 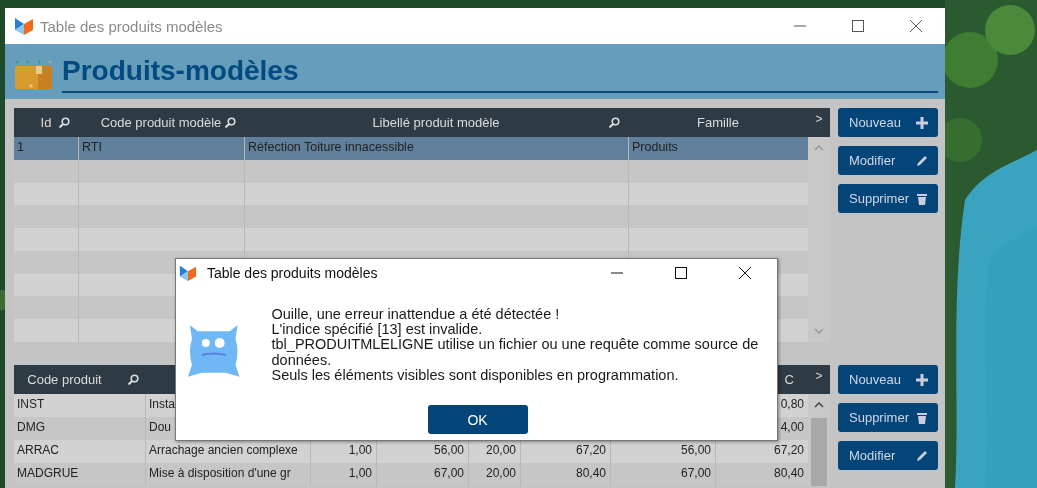 I want to click on table-cell: Mise à disposition d'une gr, so click(x=220, y=473).